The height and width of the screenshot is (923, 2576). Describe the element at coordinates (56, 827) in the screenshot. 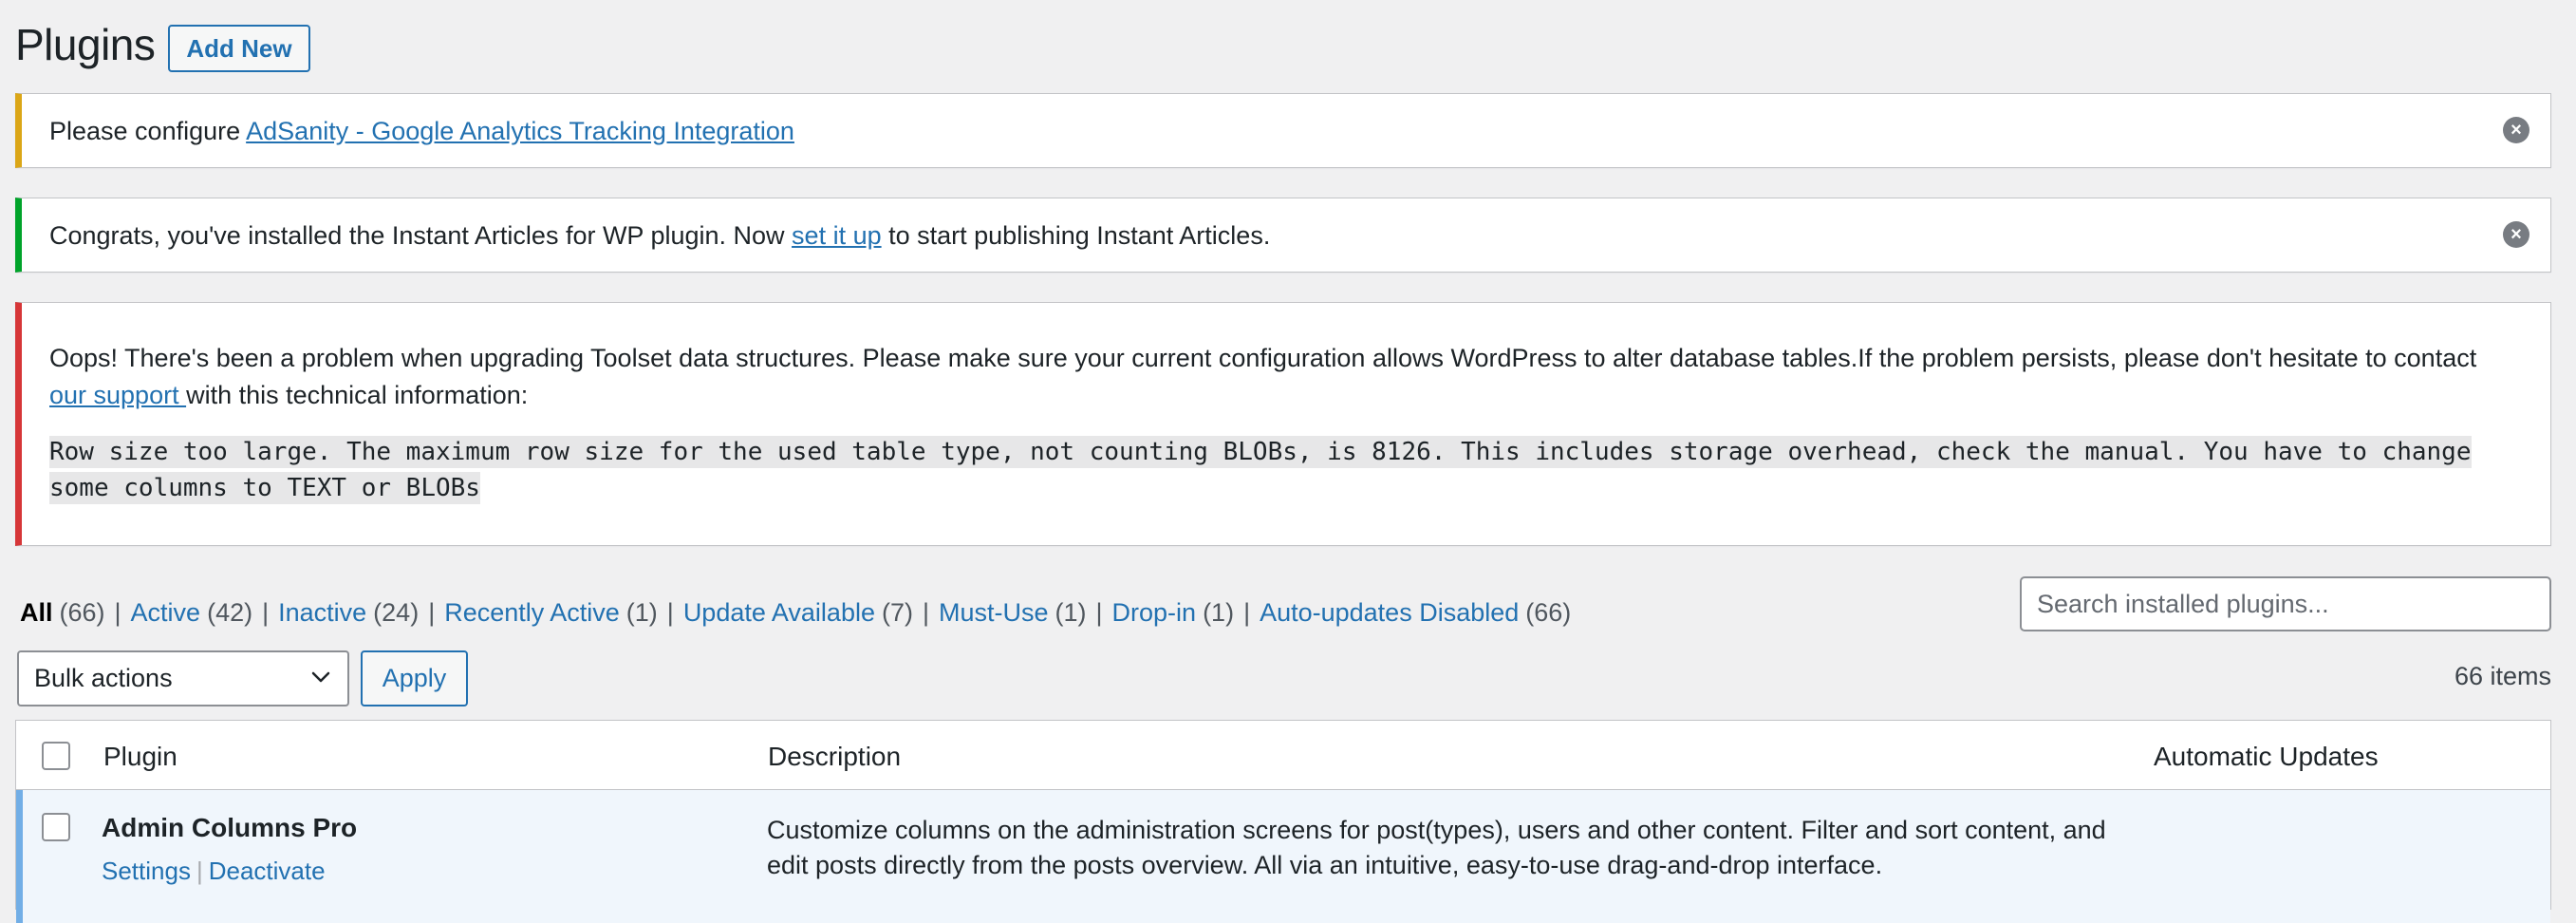

I see `row-checkbox` at that location.